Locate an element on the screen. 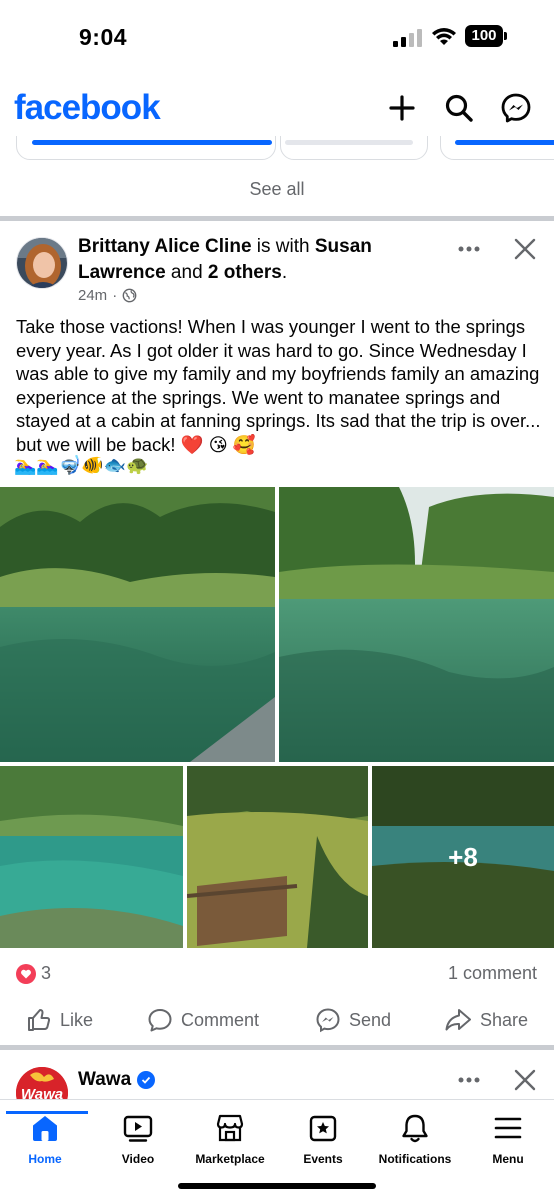 The height and width of the screenshot is (1200, 554). battery-icon: 100 is located at coordinates (486, 36).